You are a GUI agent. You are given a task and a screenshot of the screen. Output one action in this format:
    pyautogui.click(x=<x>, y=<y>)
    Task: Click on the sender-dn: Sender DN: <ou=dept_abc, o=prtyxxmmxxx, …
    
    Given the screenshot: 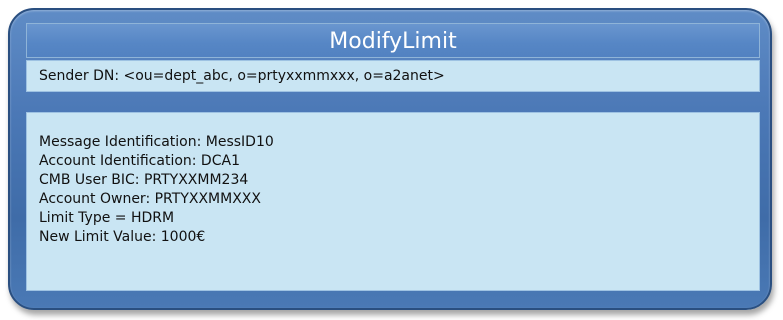 What is the action you would take?
    pyautogui.click(x=393, y=76)
    